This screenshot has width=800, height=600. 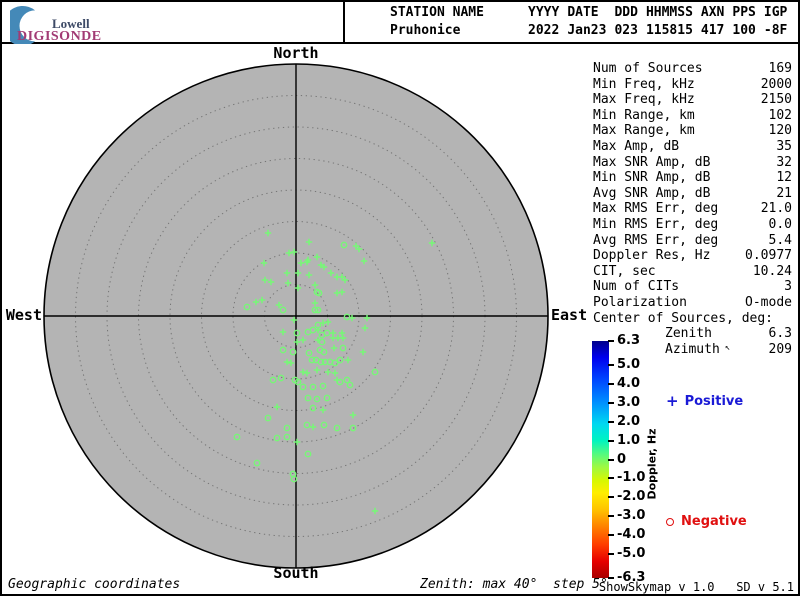 What do you see at coordinates (629, 384) in the screenshot?
I see `colorbar-tick-label: 4.0` at bounding box center [629, 384].